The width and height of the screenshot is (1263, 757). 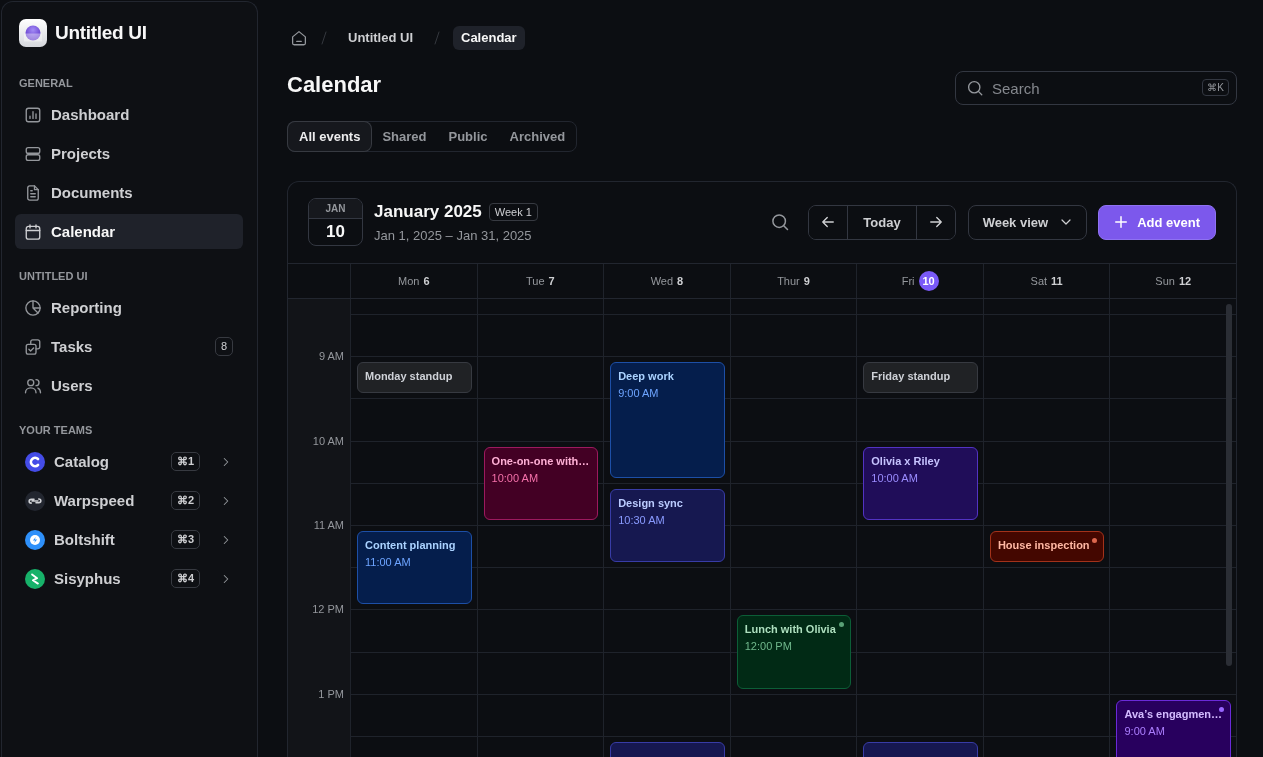 I want to click on date-badge-day: 10, so click(x=335, y=232).